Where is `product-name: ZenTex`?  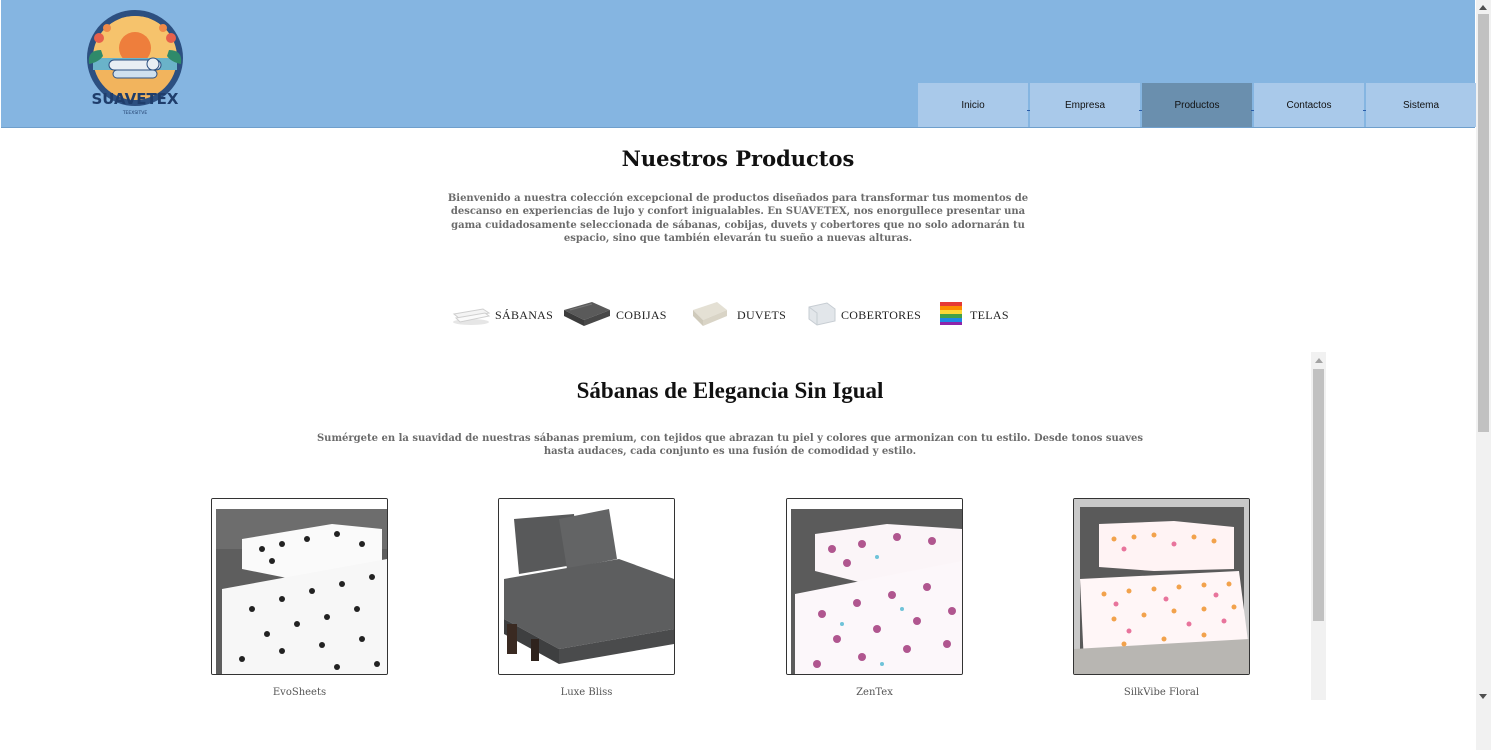
product-name: ZenTex is located at coordinates (874, 692).